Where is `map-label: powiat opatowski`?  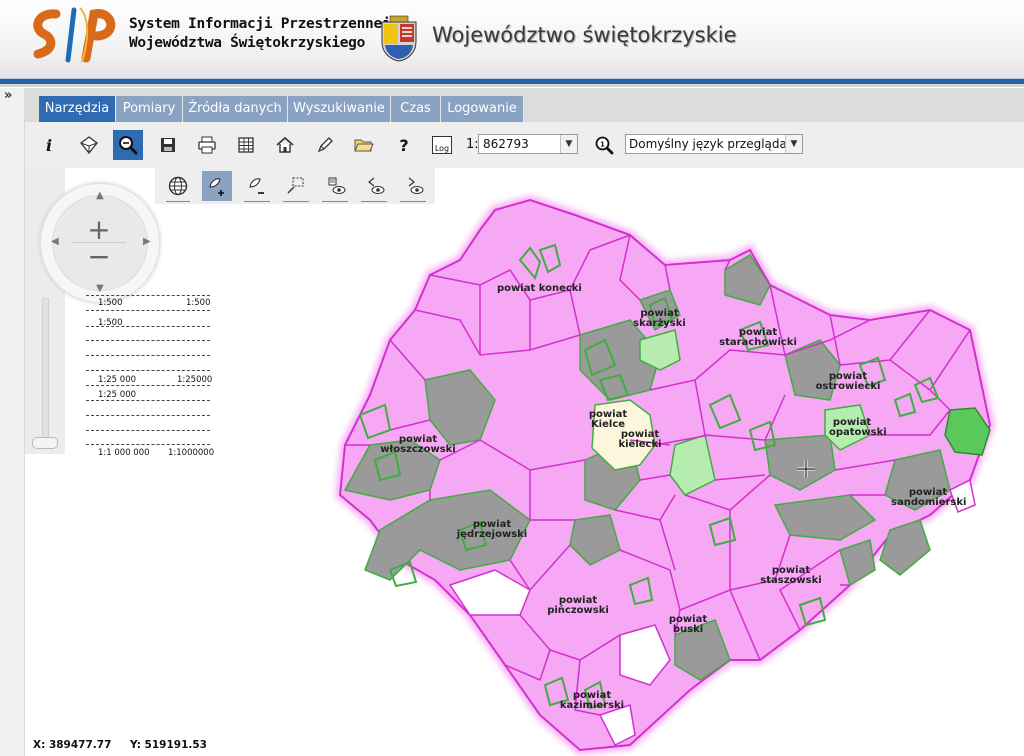
map-label: powiat opatowski is located at coordinates (858, 427).